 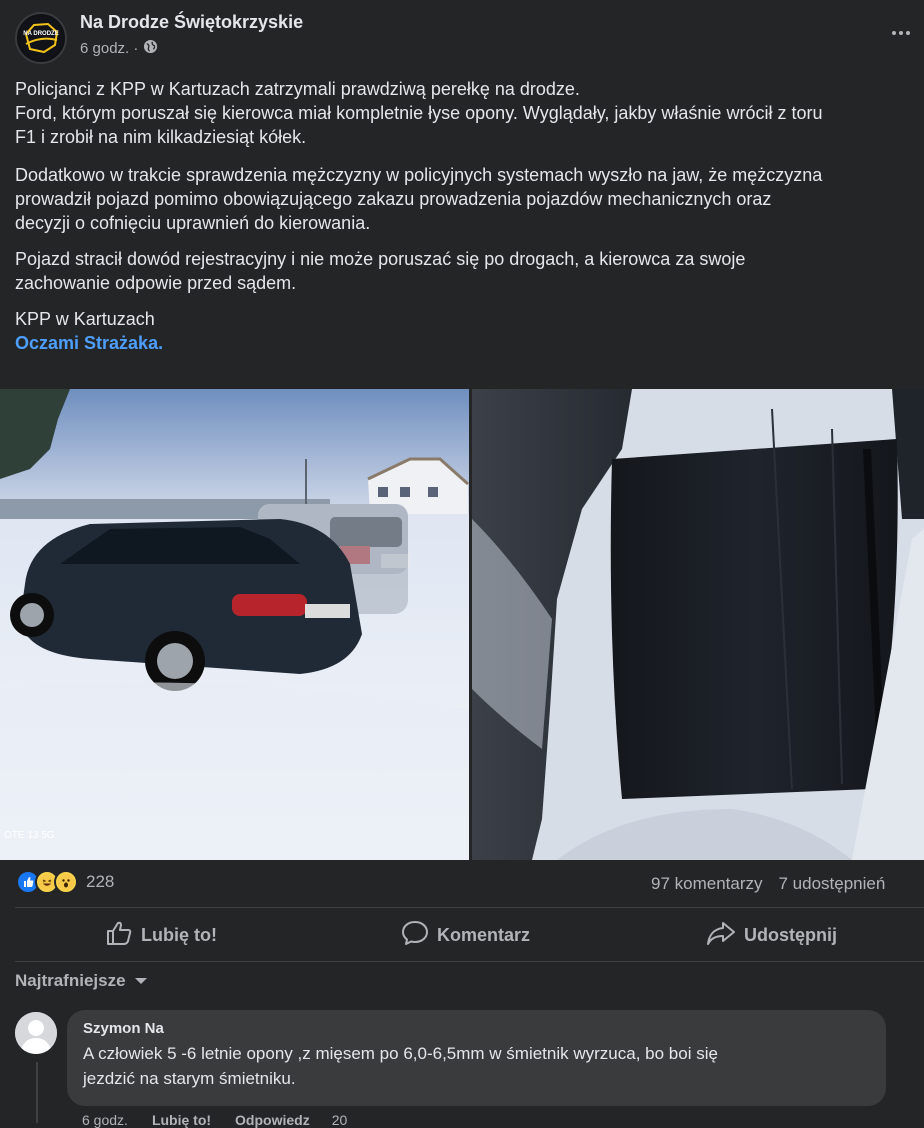 I want to click on post-paragraph-4: KPP w Kartuzach Oczami Strażaka., so click(x=467, y=331).